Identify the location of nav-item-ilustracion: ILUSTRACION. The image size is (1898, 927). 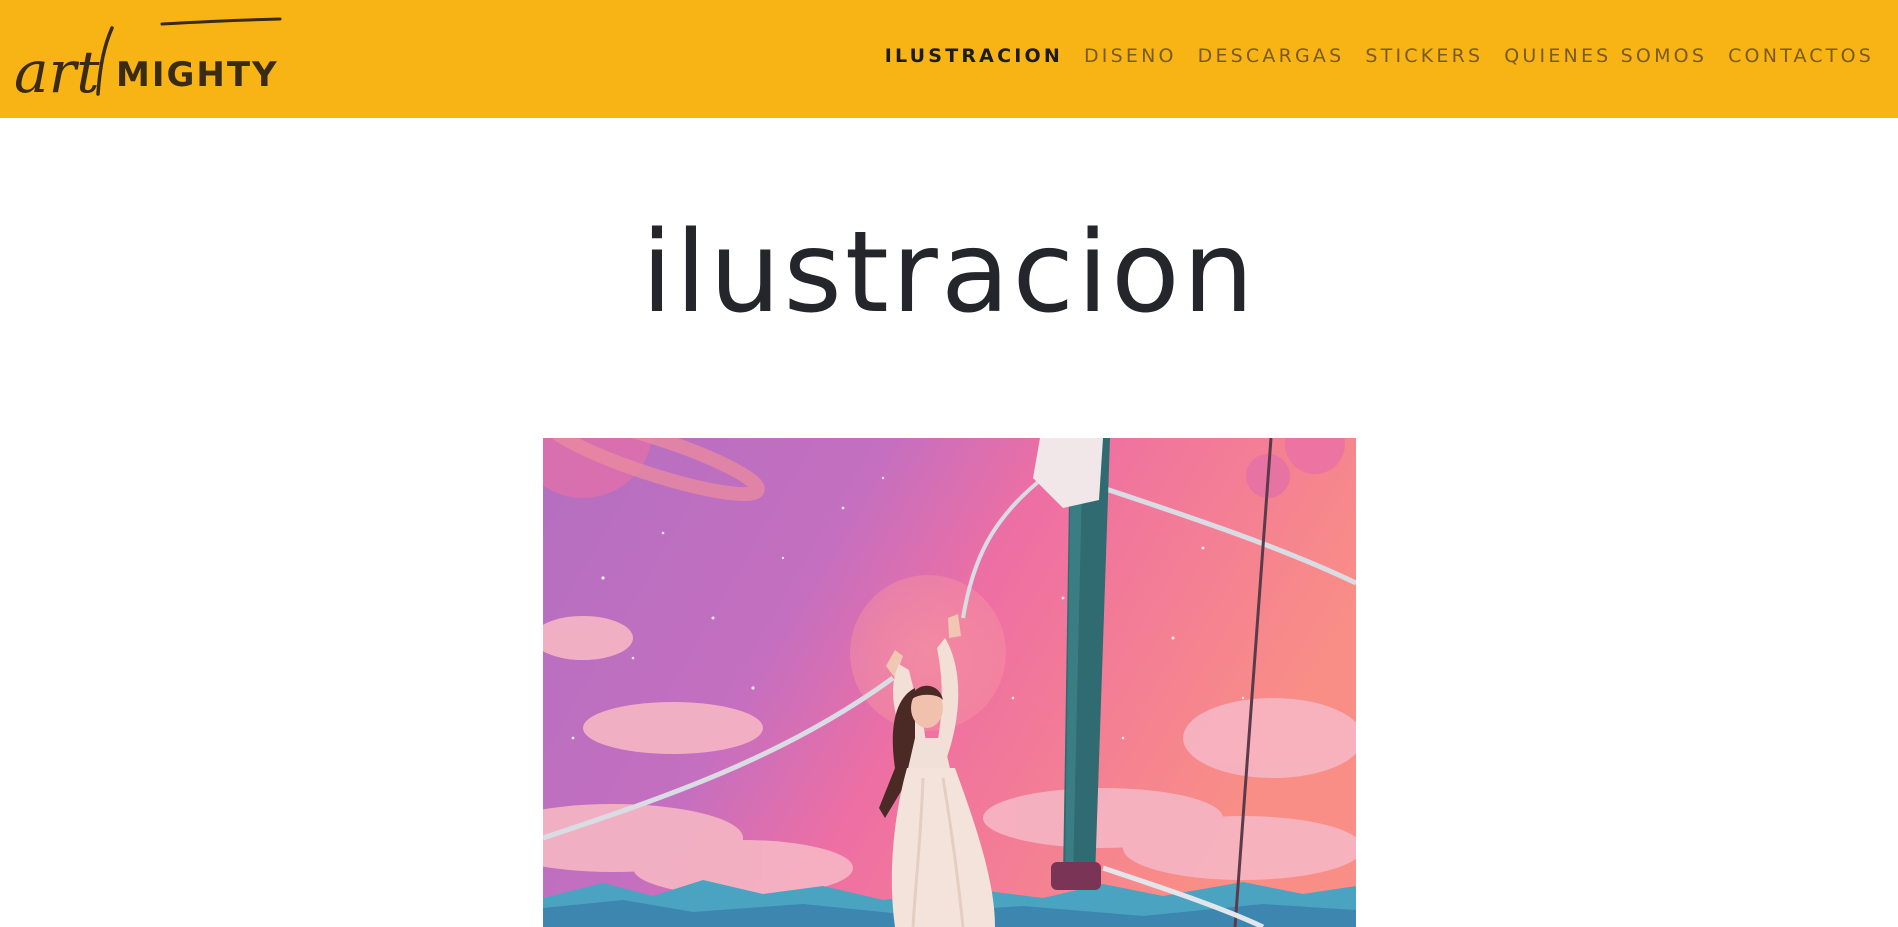
(974, 56).